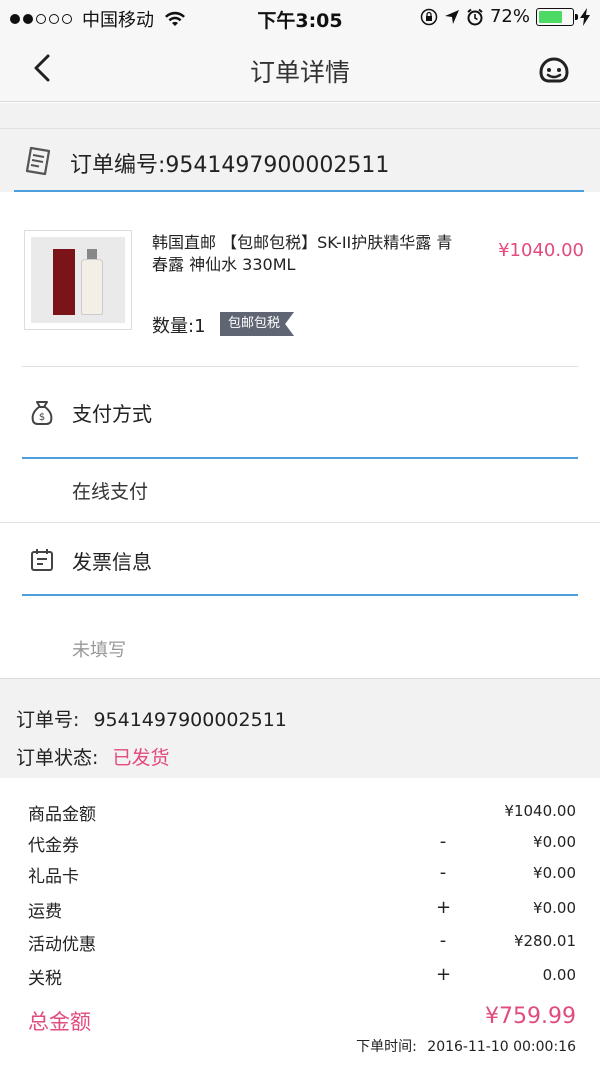 The height and width of the screenshot is (1067, 600). I want to click on total-amount-value: ¥759.99, so click(530, 1016).